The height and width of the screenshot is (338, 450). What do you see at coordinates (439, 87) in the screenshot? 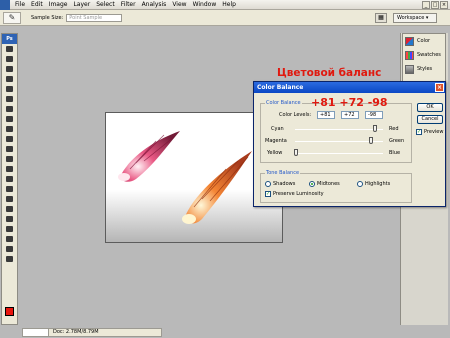
I see `close-icon: ×` at bounding box center [439, 87].